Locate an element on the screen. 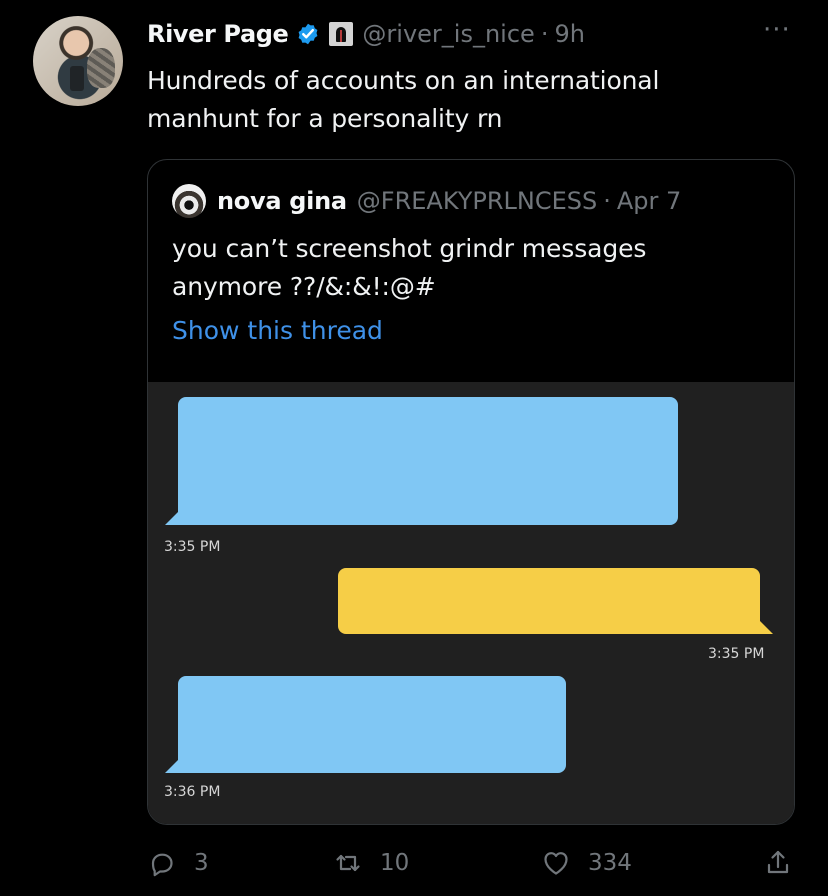 This screenshot has height=896, width=828. message-timestamp: 3:36 PM is located at coordinates (192, 792).